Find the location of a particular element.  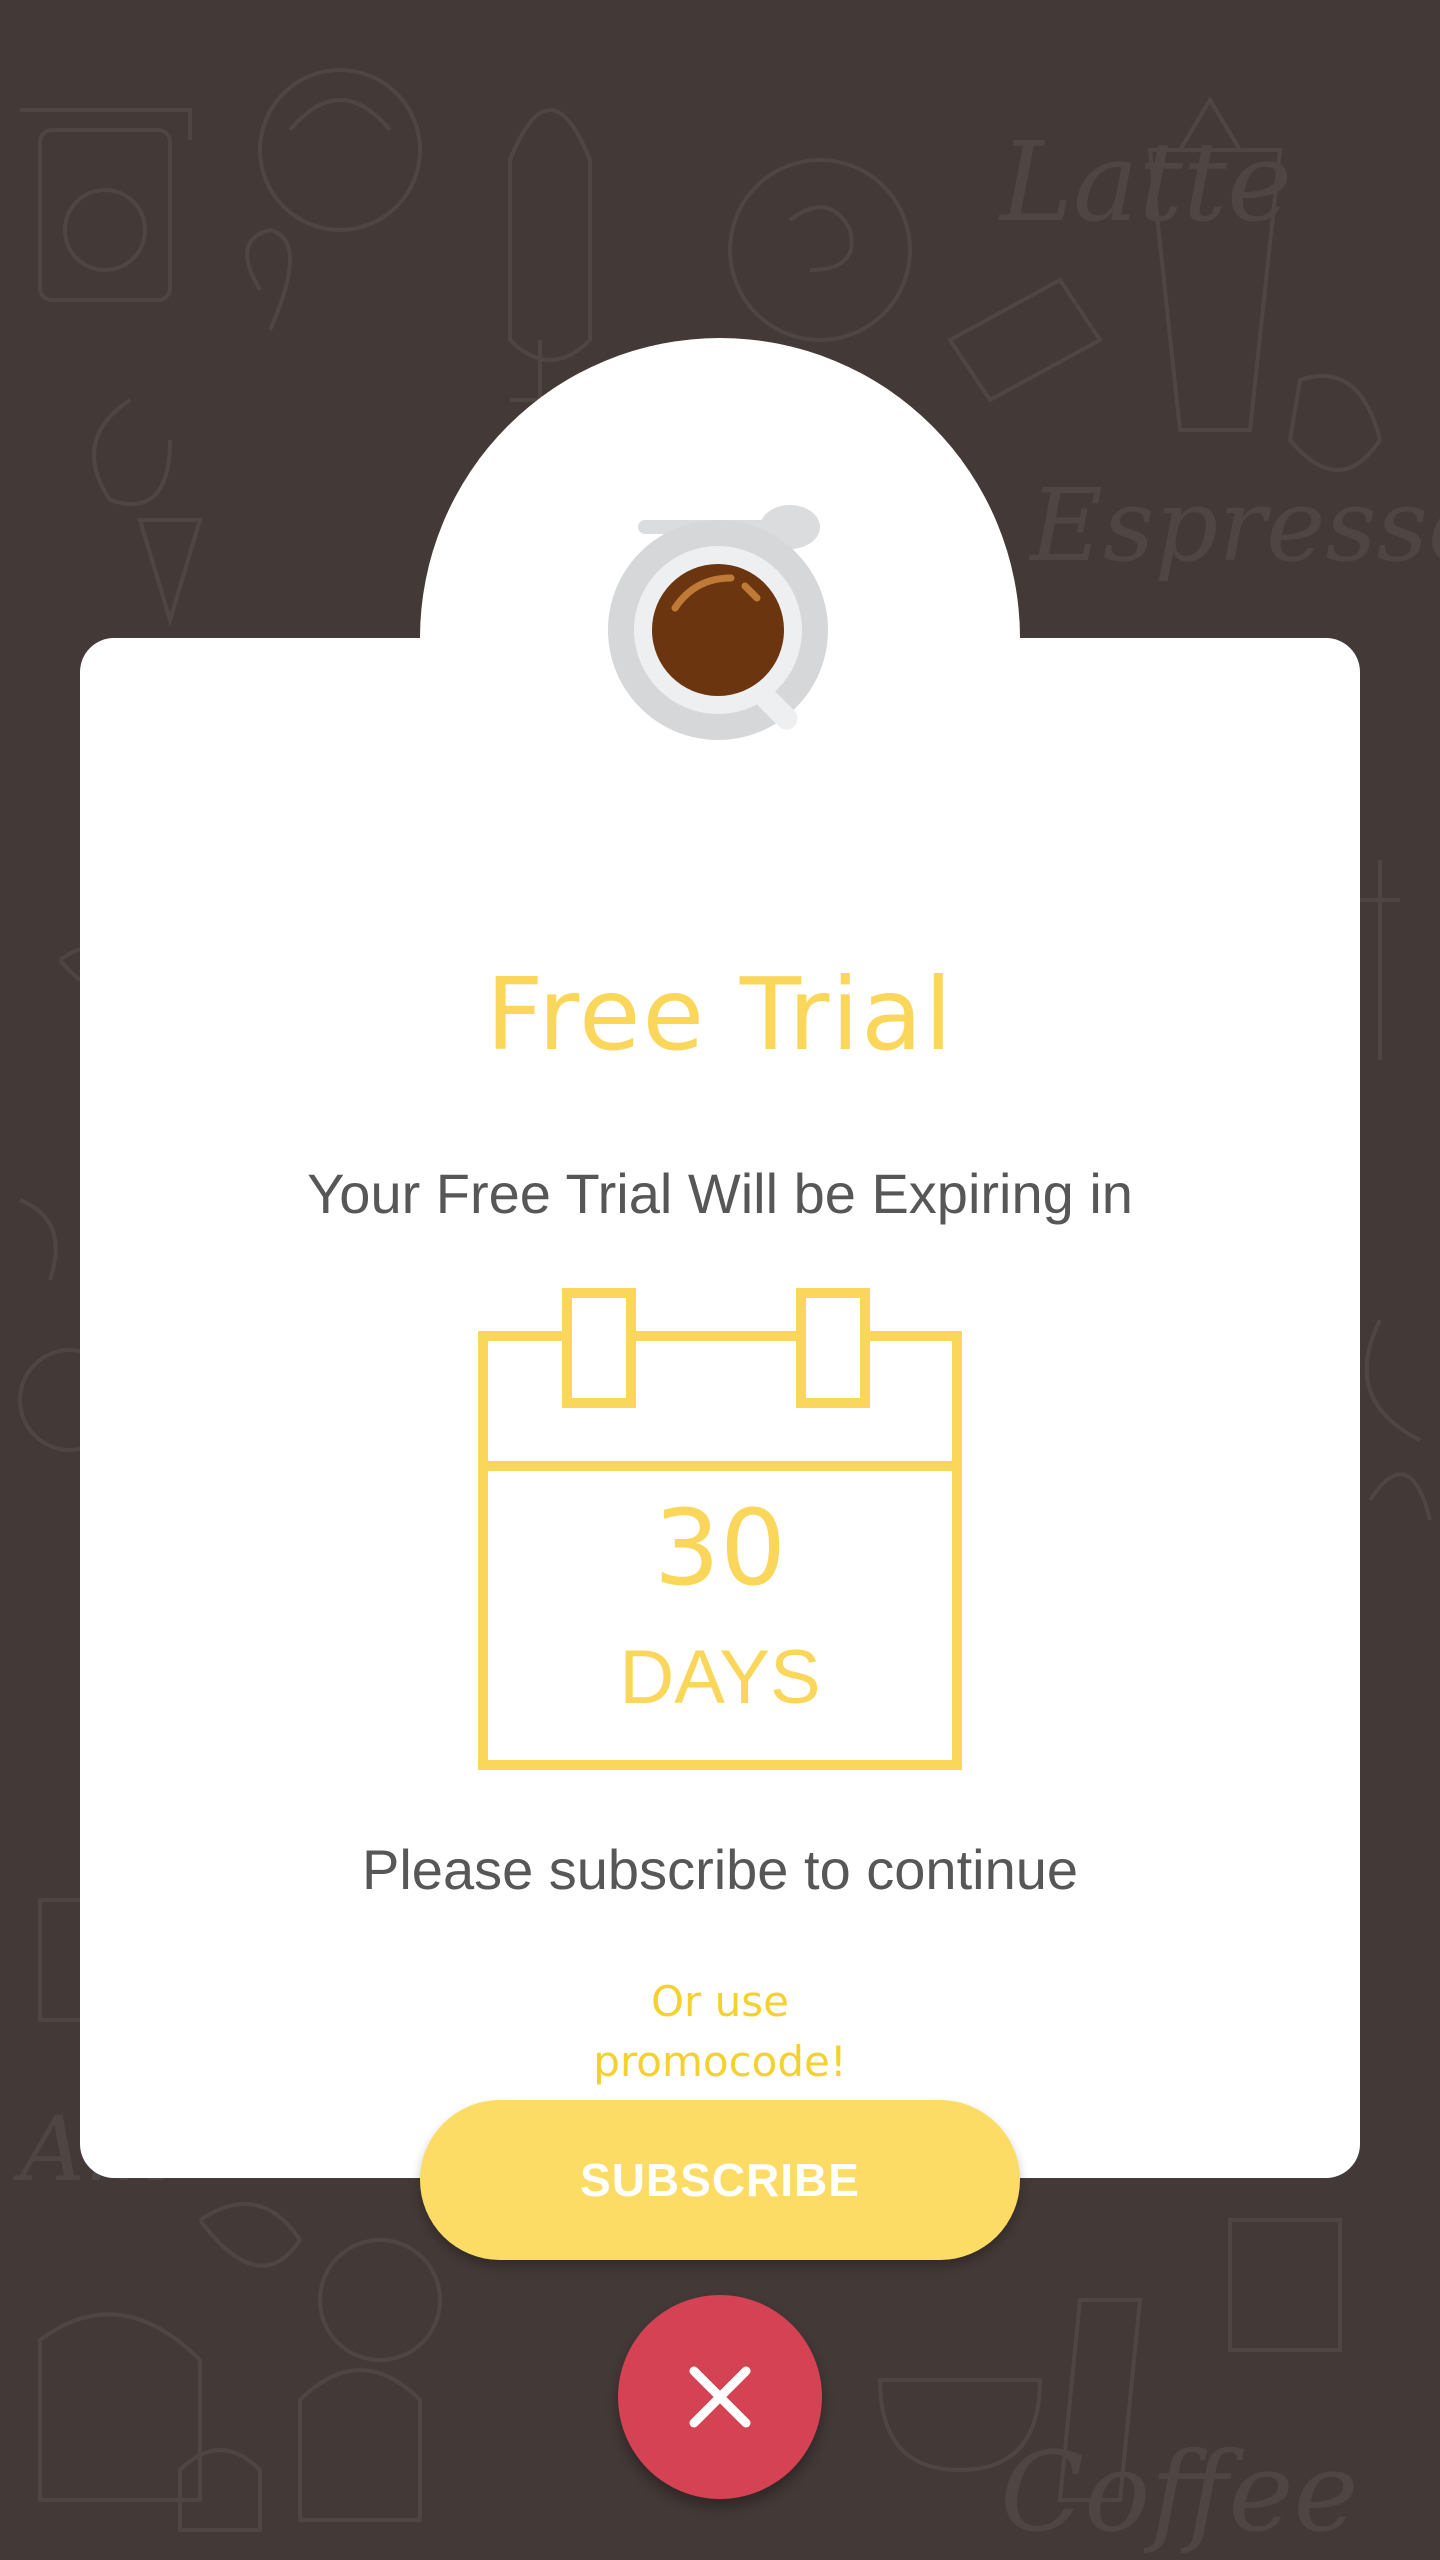

trial-days-unit: DAYS is located at coordinates (720, 1677).